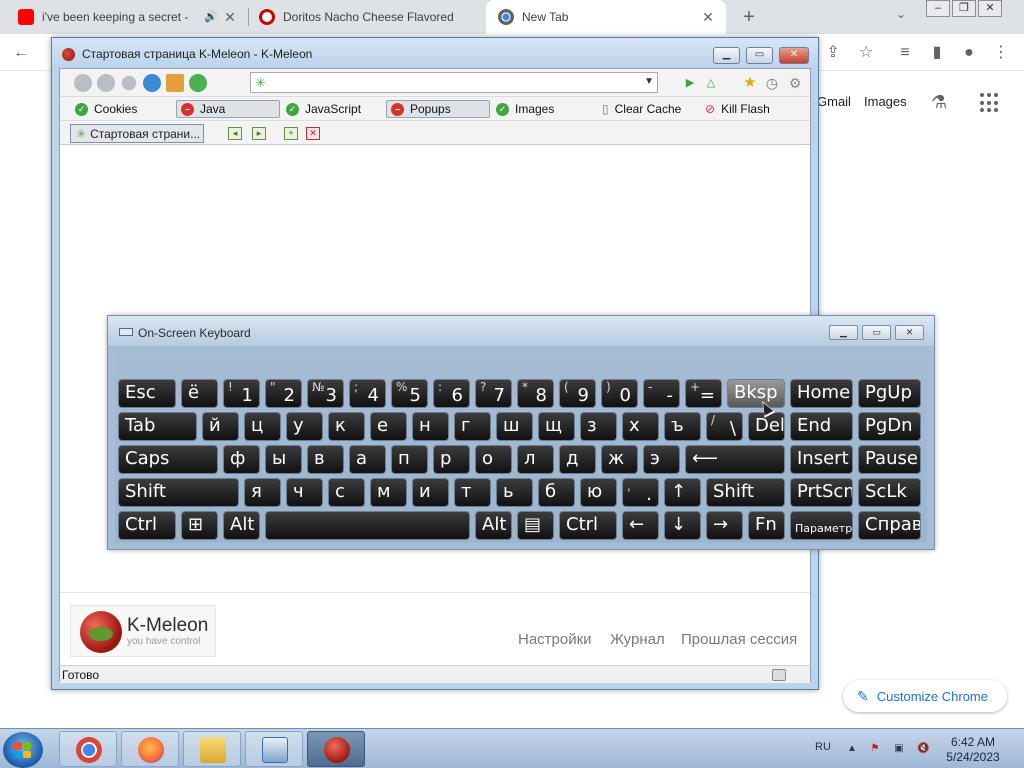 The height and width of the screenshot is (768, 1024). I want to click on images-toggle: ✓ Images, so click(523, 109).